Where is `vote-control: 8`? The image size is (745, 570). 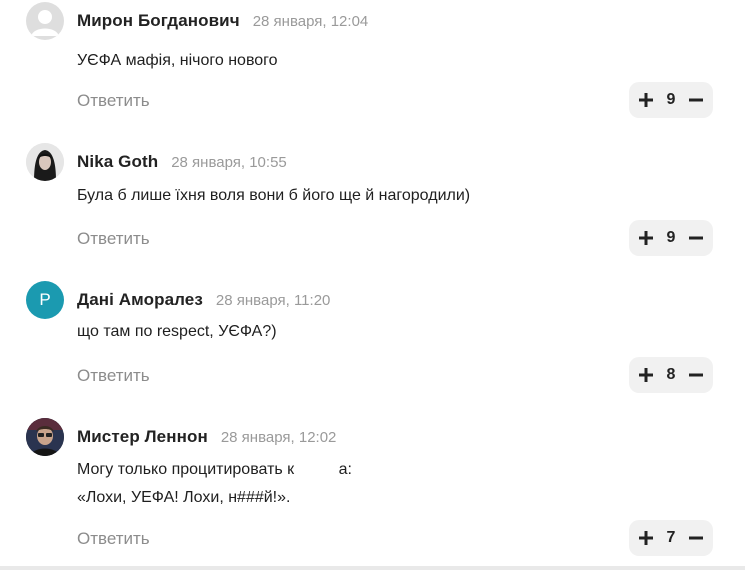 vote-control: 8 is located at coordinates (671, 375).